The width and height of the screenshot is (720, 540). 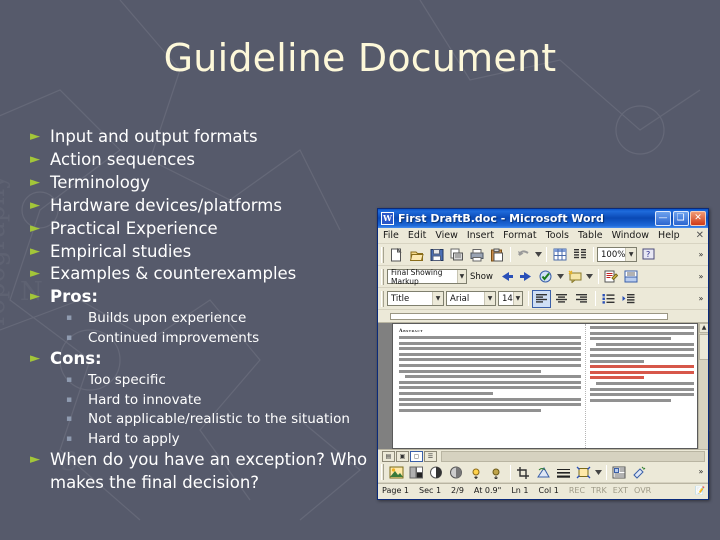 What do you see at coordinates (561, 277) in the screenshot?
I see `accept-dropdown-icon` at bounding box center [561, 277].